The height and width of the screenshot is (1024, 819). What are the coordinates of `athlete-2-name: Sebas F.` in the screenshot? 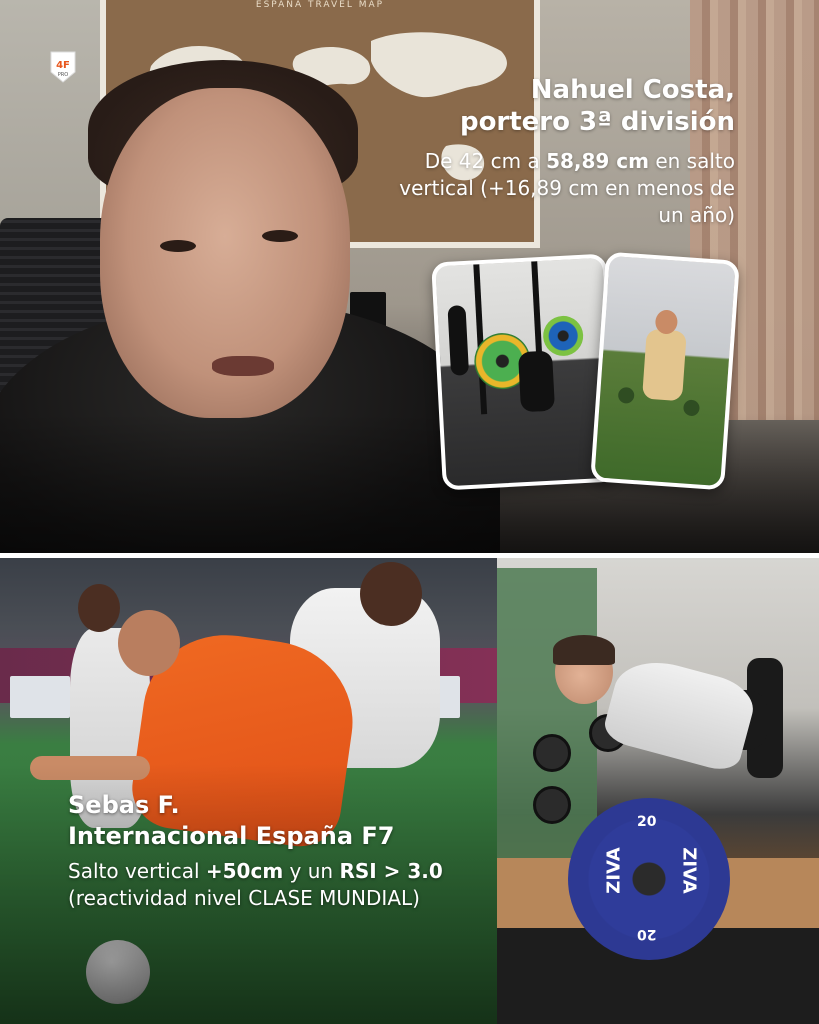 It's located at (124, 805).